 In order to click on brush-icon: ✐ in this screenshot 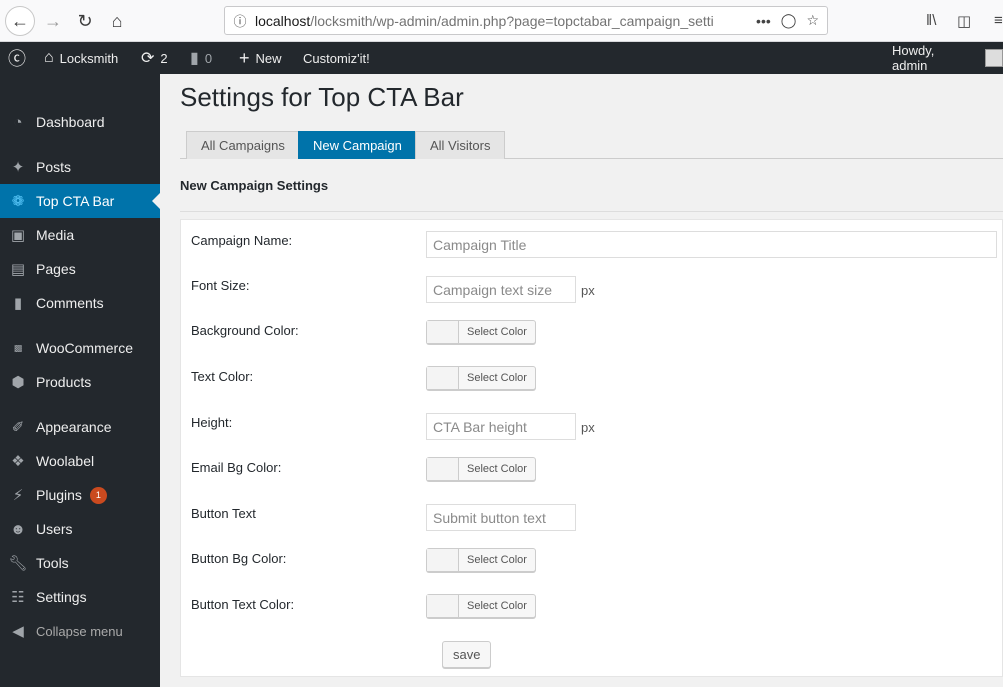, I will do `click(18, 427)`.